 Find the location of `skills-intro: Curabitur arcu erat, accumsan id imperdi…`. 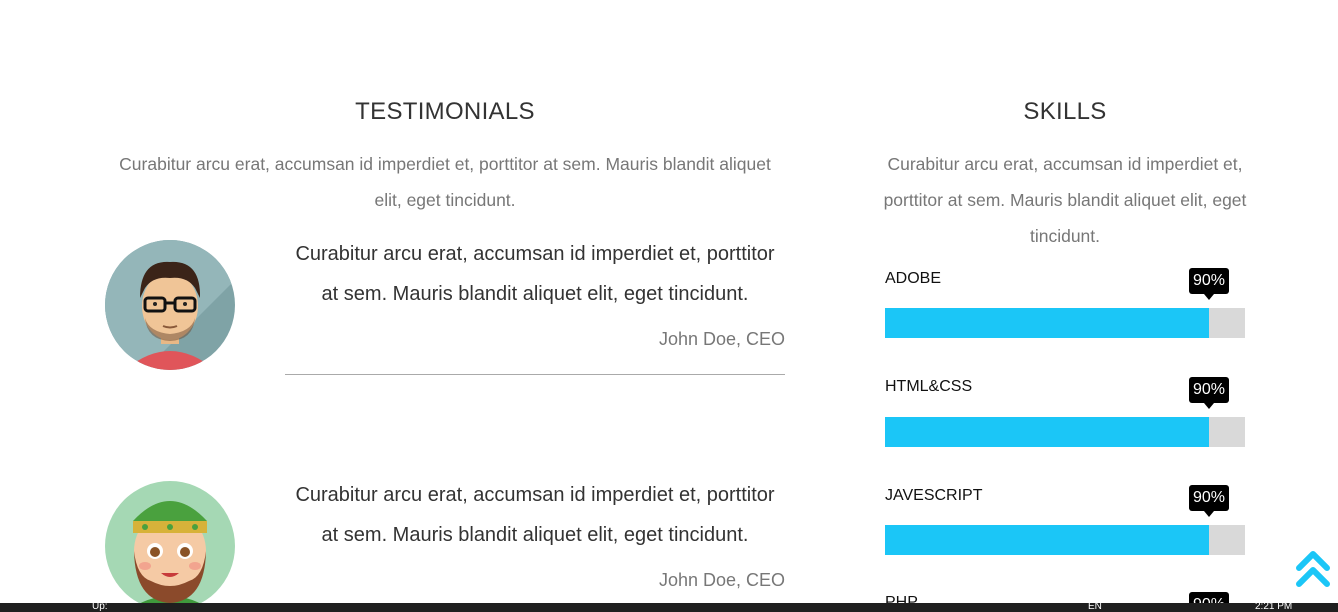

skills-intro: Curabitur arcu erat, accumsan id imperdi… is located at coordinates (1065, 200).